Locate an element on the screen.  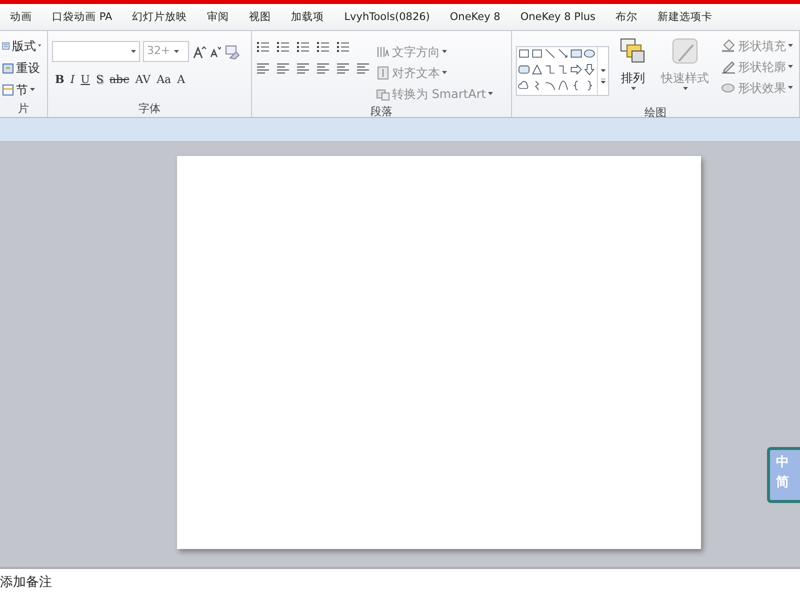
text-direction-icon is located at coordinates (383, 51).